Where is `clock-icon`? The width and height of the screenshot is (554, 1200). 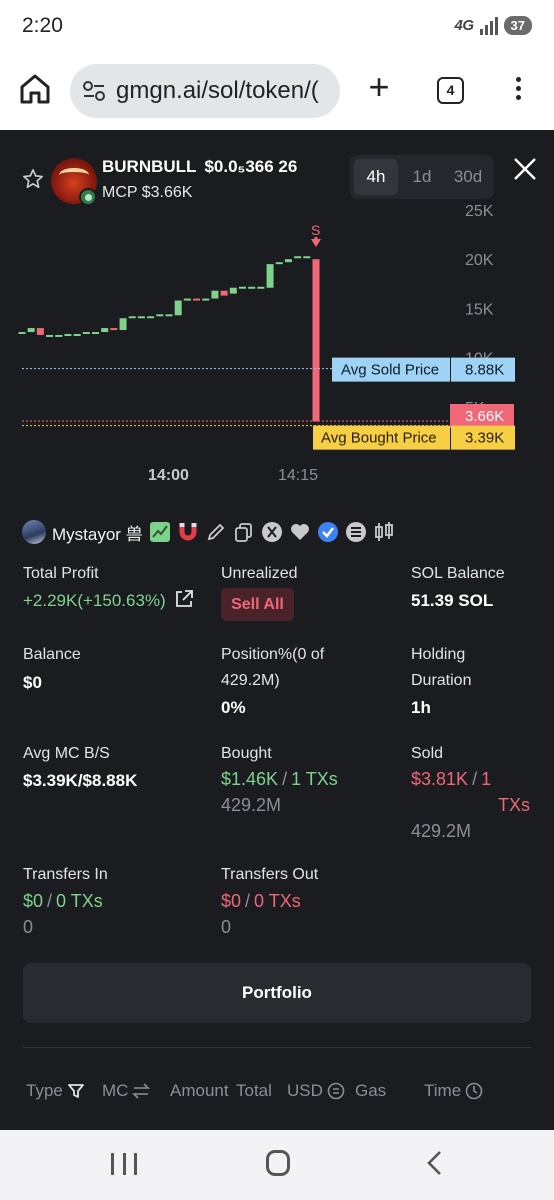
clock-icon is located at coordinates (474, 1091).